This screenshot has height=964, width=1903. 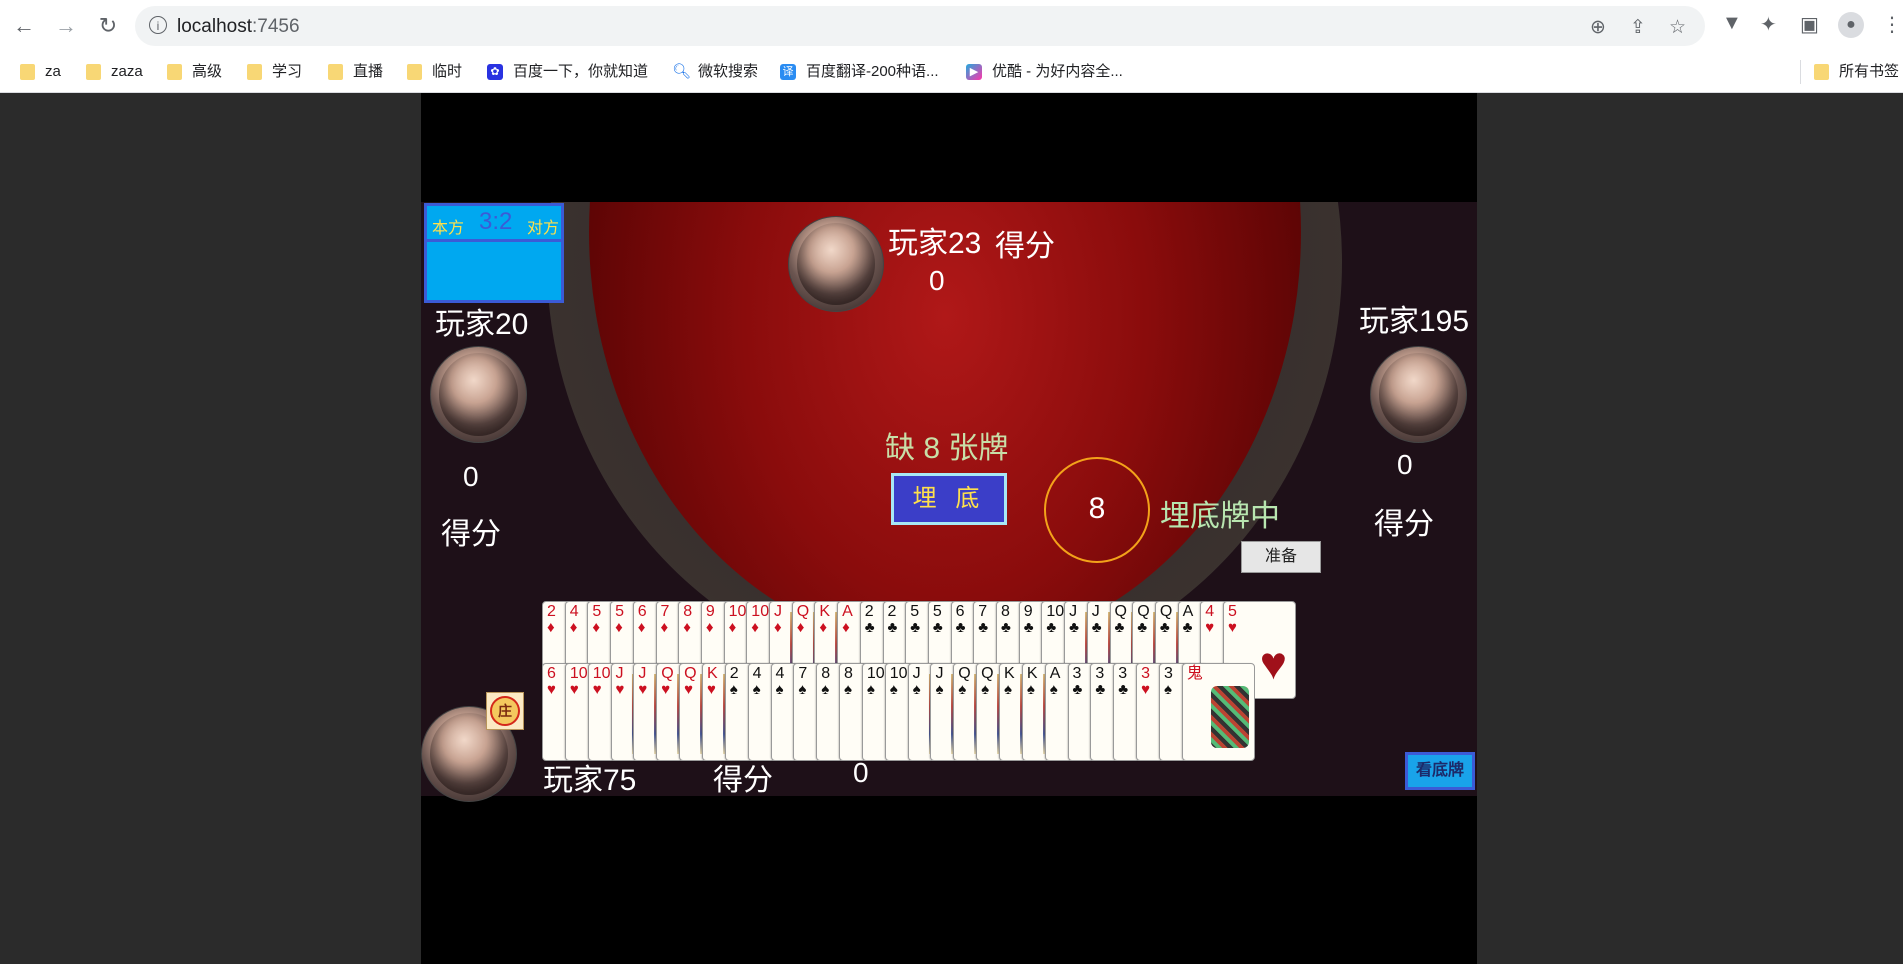 What do you see at coordinates (287, 71) in the screenshot?
I see `bookmark-label: 学习` at bounding box center [287, 71].